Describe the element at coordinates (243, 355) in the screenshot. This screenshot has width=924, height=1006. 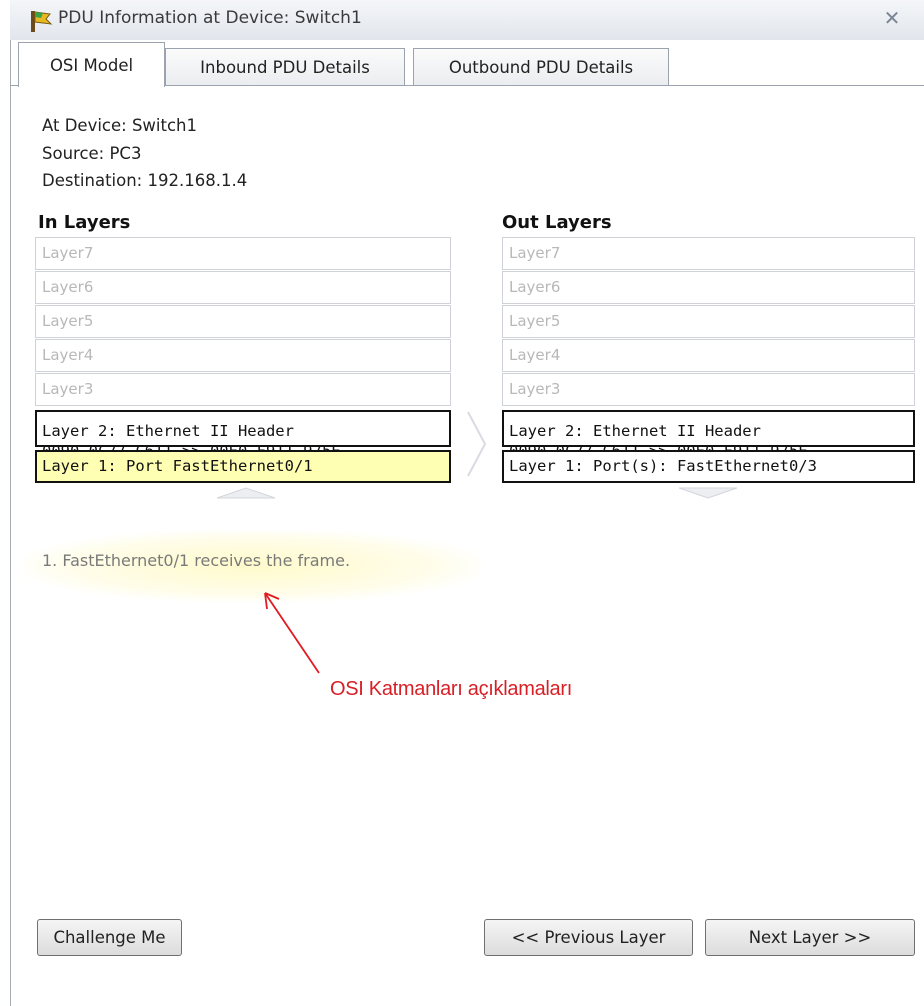
I see `in-layer-4: Layer4` at that location.